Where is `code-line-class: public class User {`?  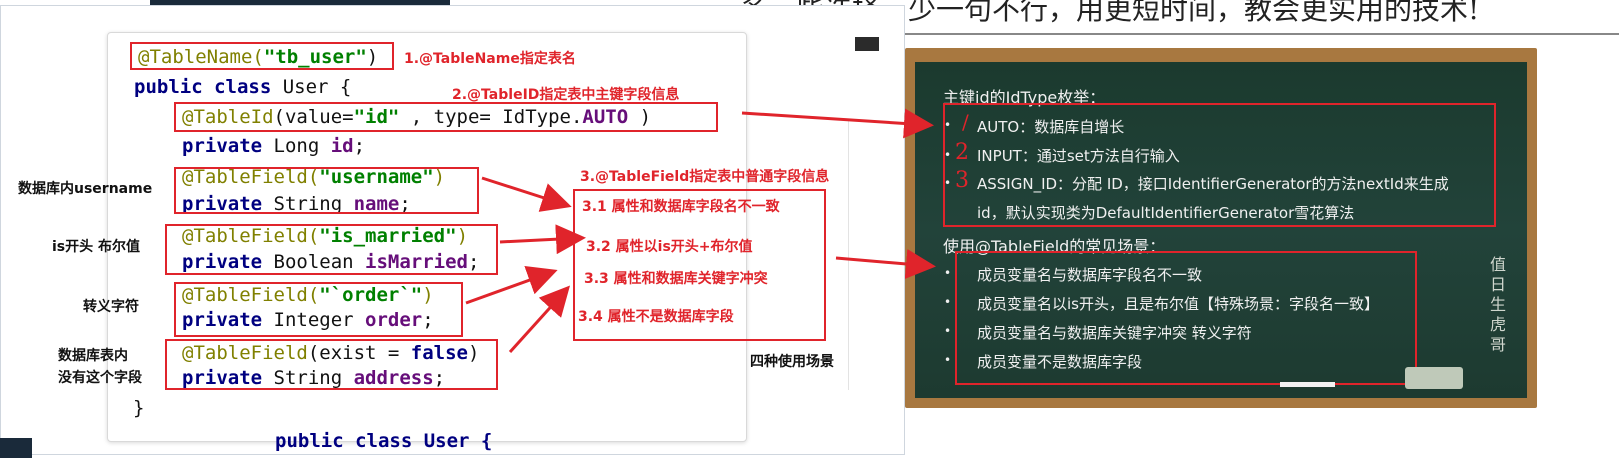
code-line-class: public class User { is located at coordinates (243, 87).